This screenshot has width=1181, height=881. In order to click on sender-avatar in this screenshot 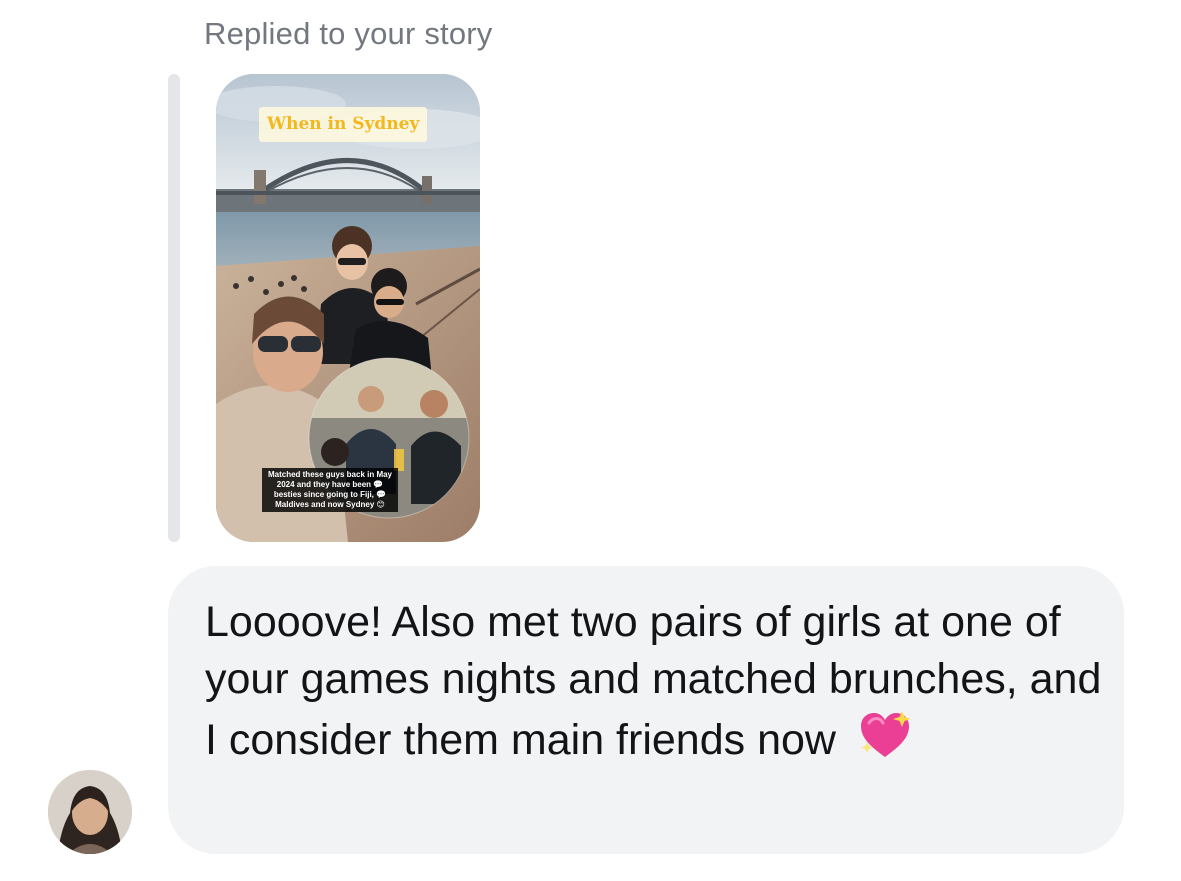, I will do `click(90, 812)`.